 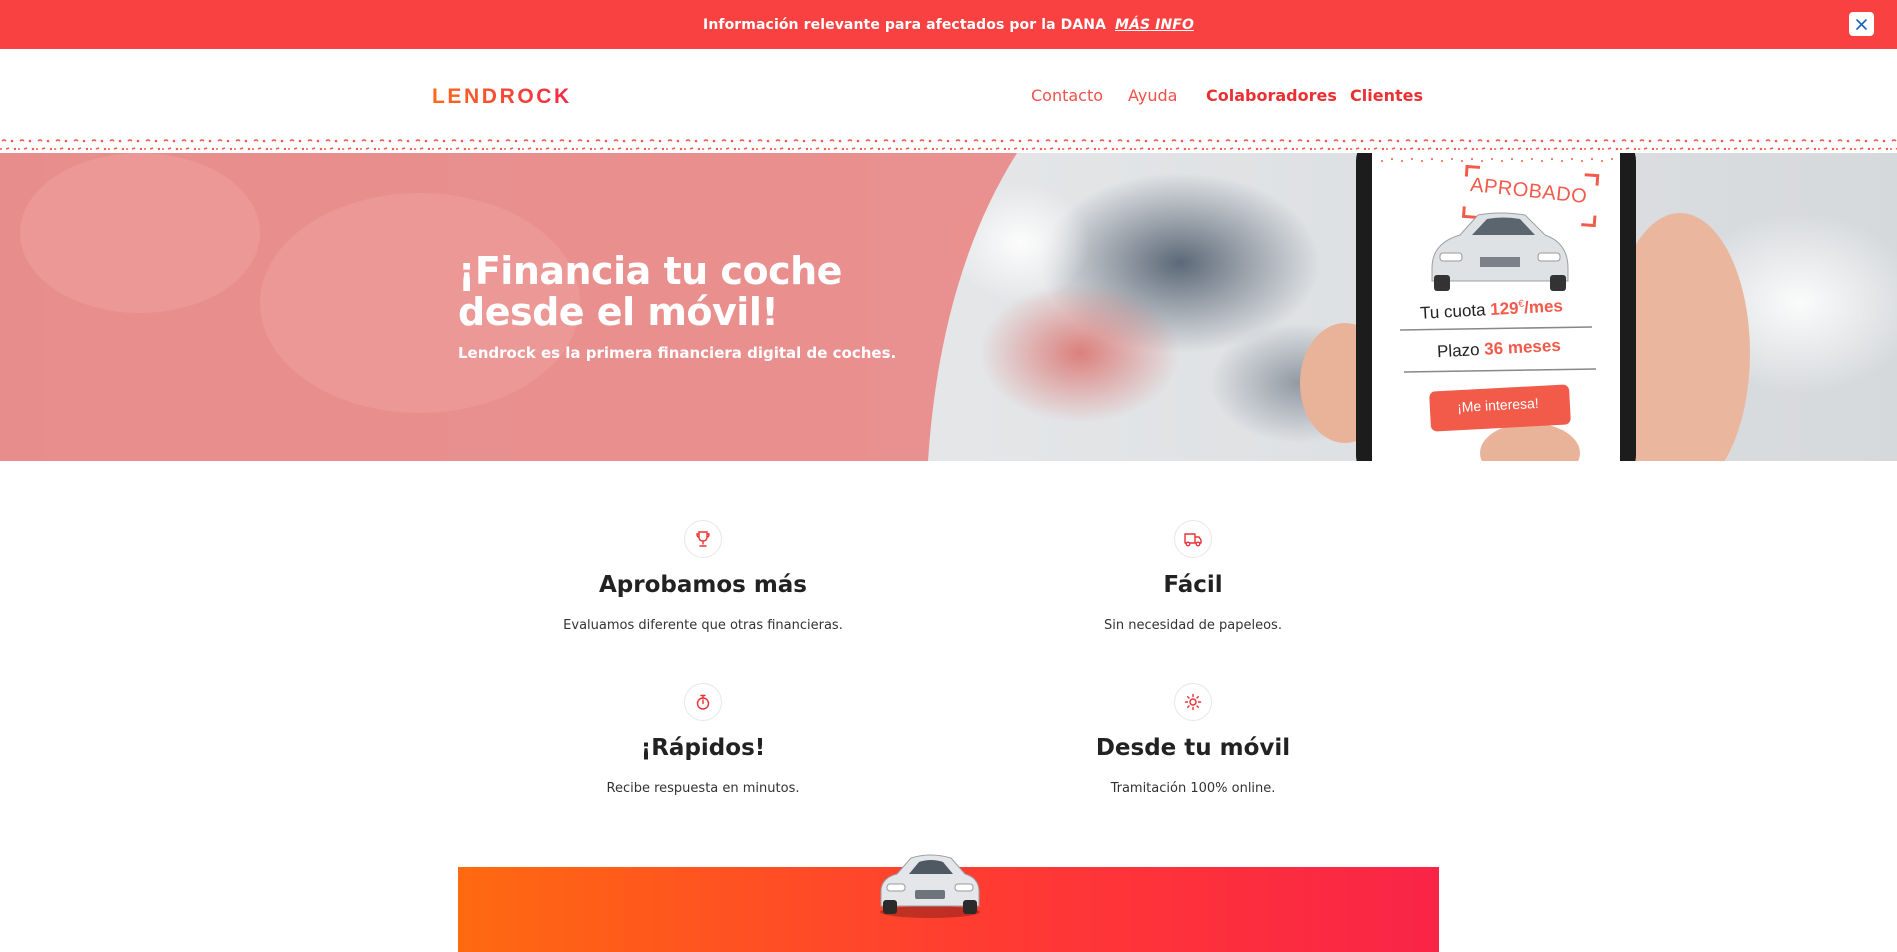 I want to click on feature-title: ¡Rápidos!, so click(x=703, y=748).